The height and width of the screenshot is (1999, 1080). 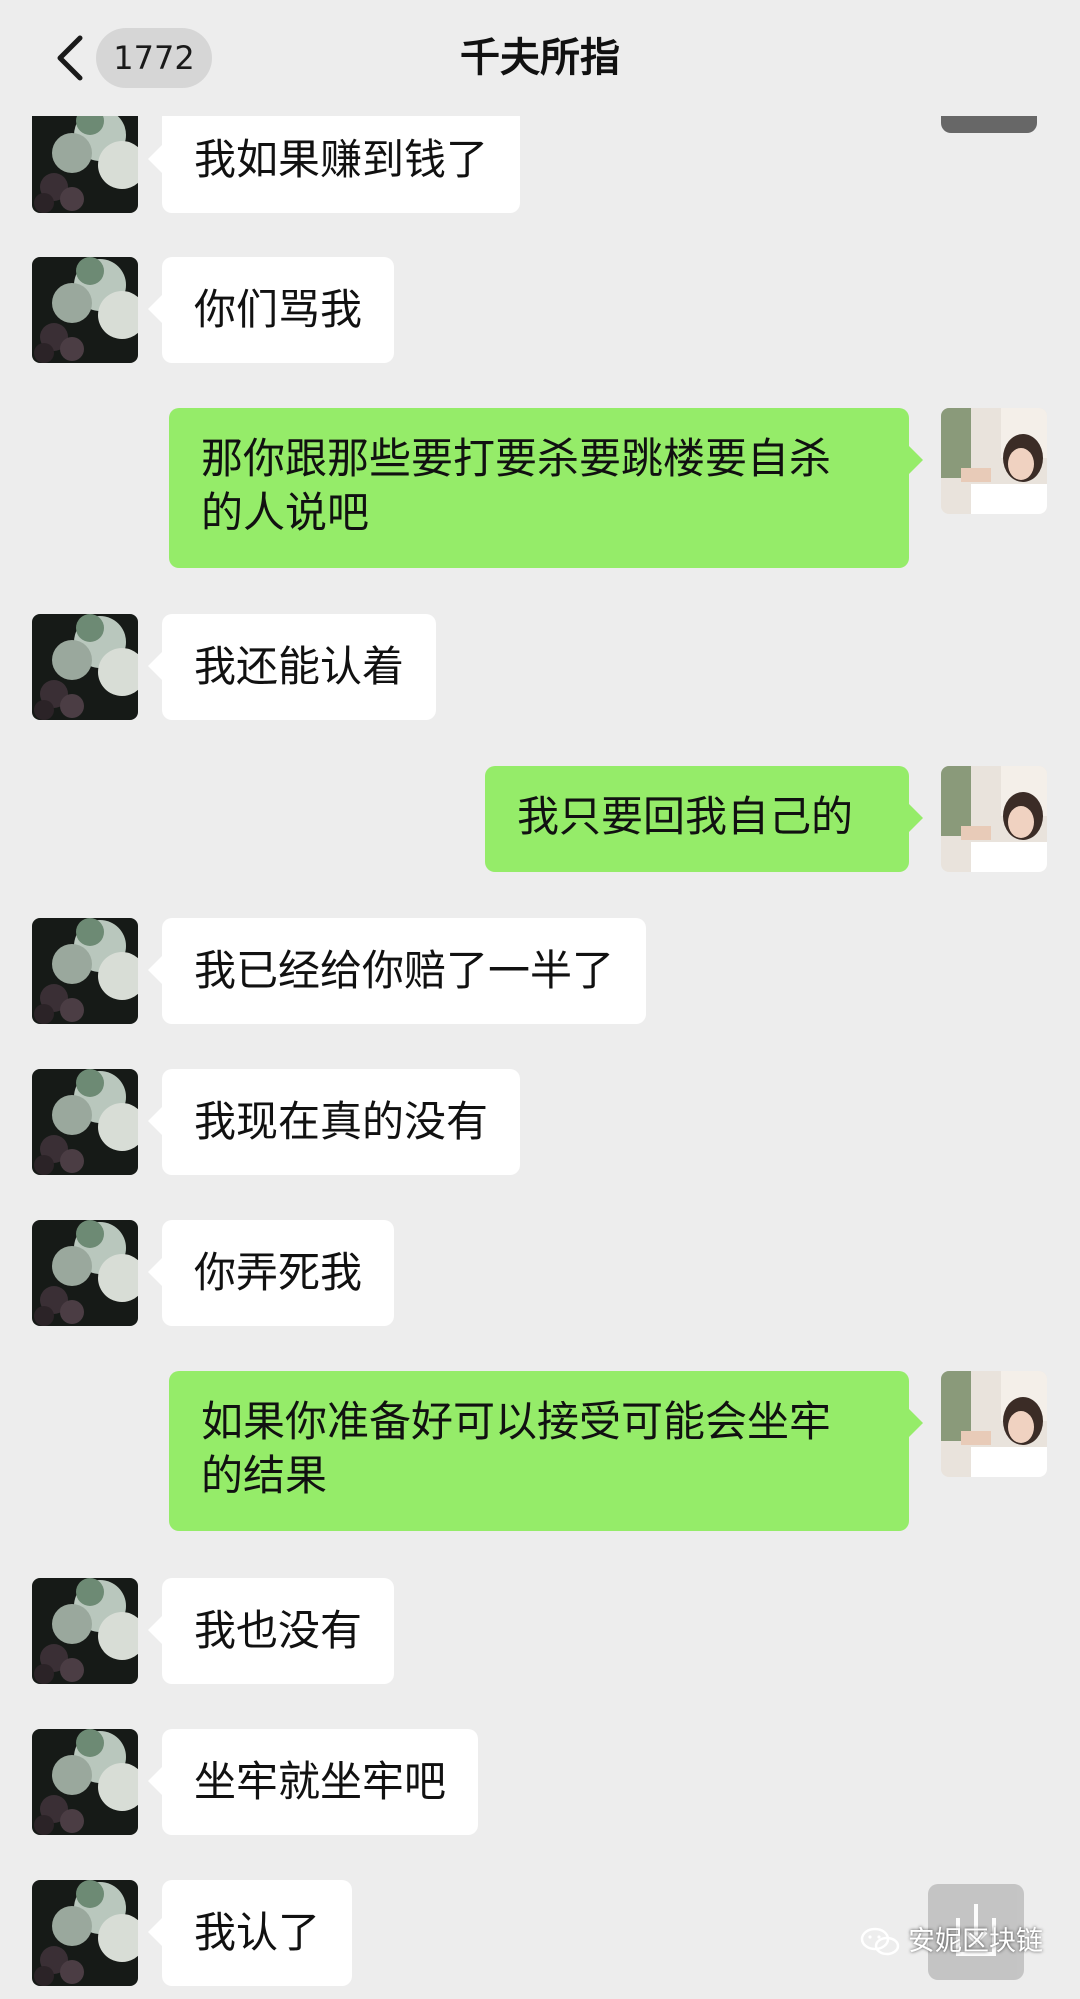 What do you see at coordinates (271, 1273) in the screenshot?
I see `message-bubble: 你弄死我` at bounding box center [271, 1273].